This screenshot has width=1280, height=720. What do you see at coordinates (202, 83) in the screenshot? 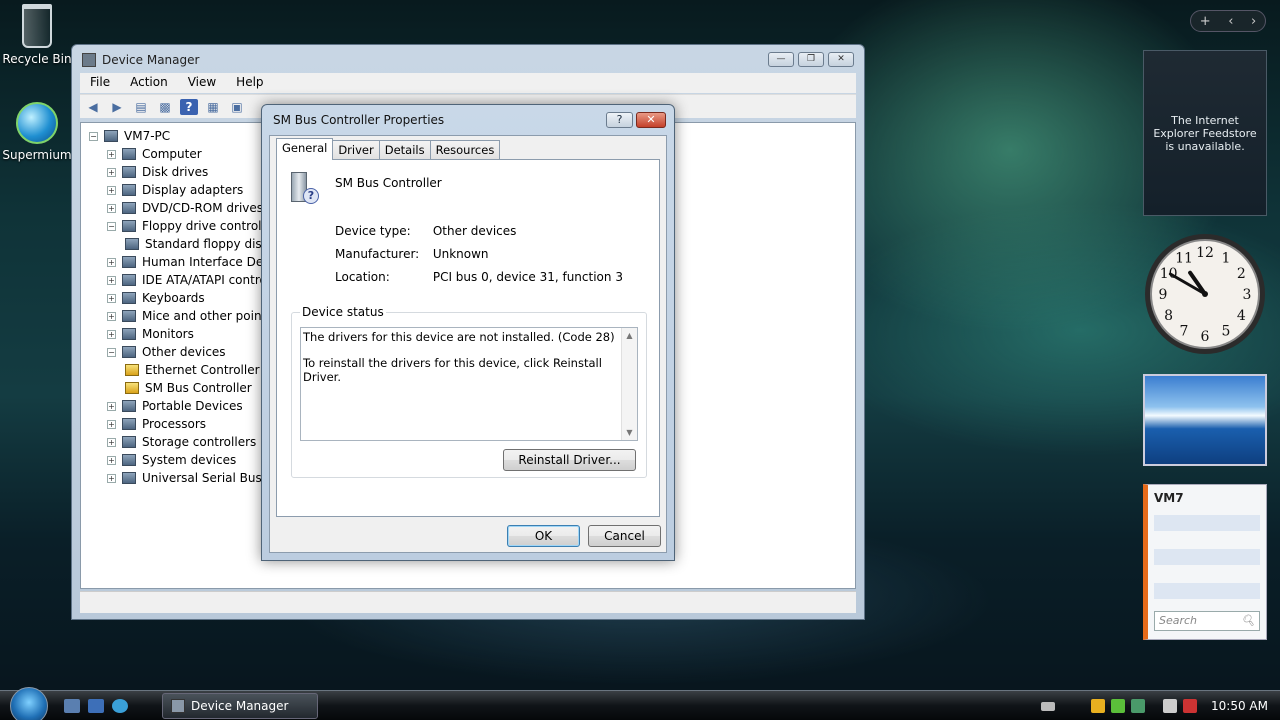
I see `menu-view: View` at bounding box center [202, 83].